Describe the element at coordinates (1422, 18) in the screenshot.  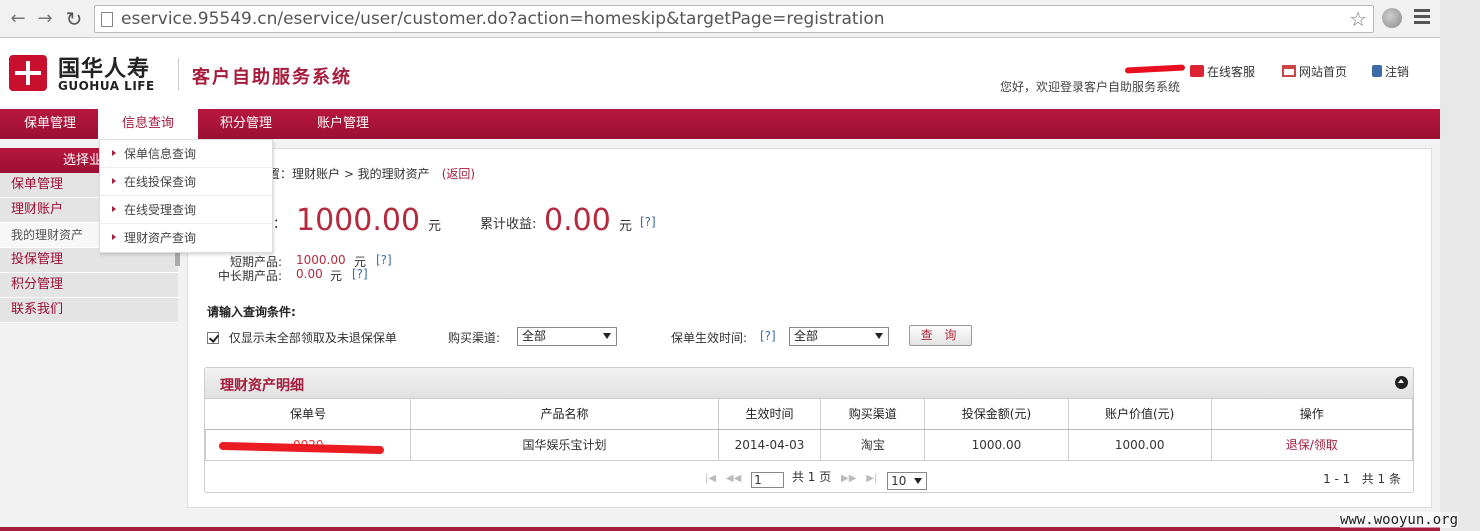
I see `browser-menu-icon` at that location.